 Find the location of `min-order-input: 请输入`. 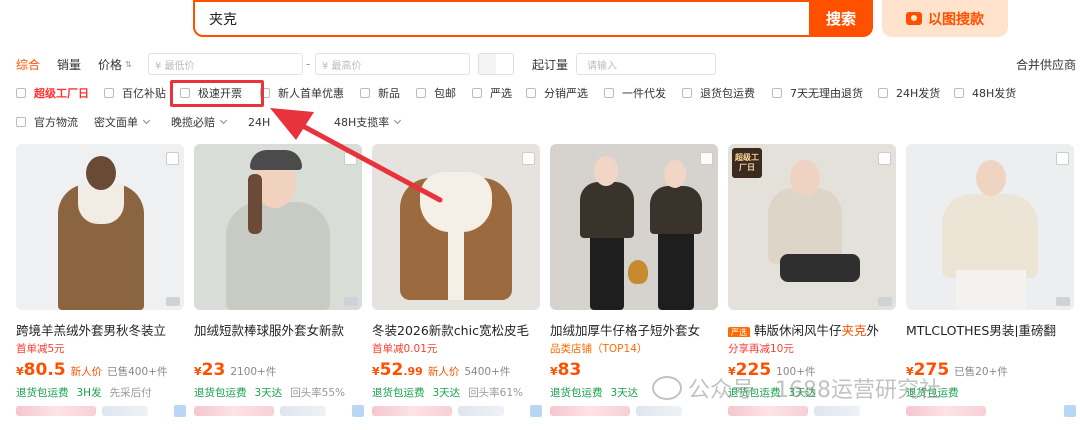

min-order-input: 请输入 is located at coordinates (646, 64).